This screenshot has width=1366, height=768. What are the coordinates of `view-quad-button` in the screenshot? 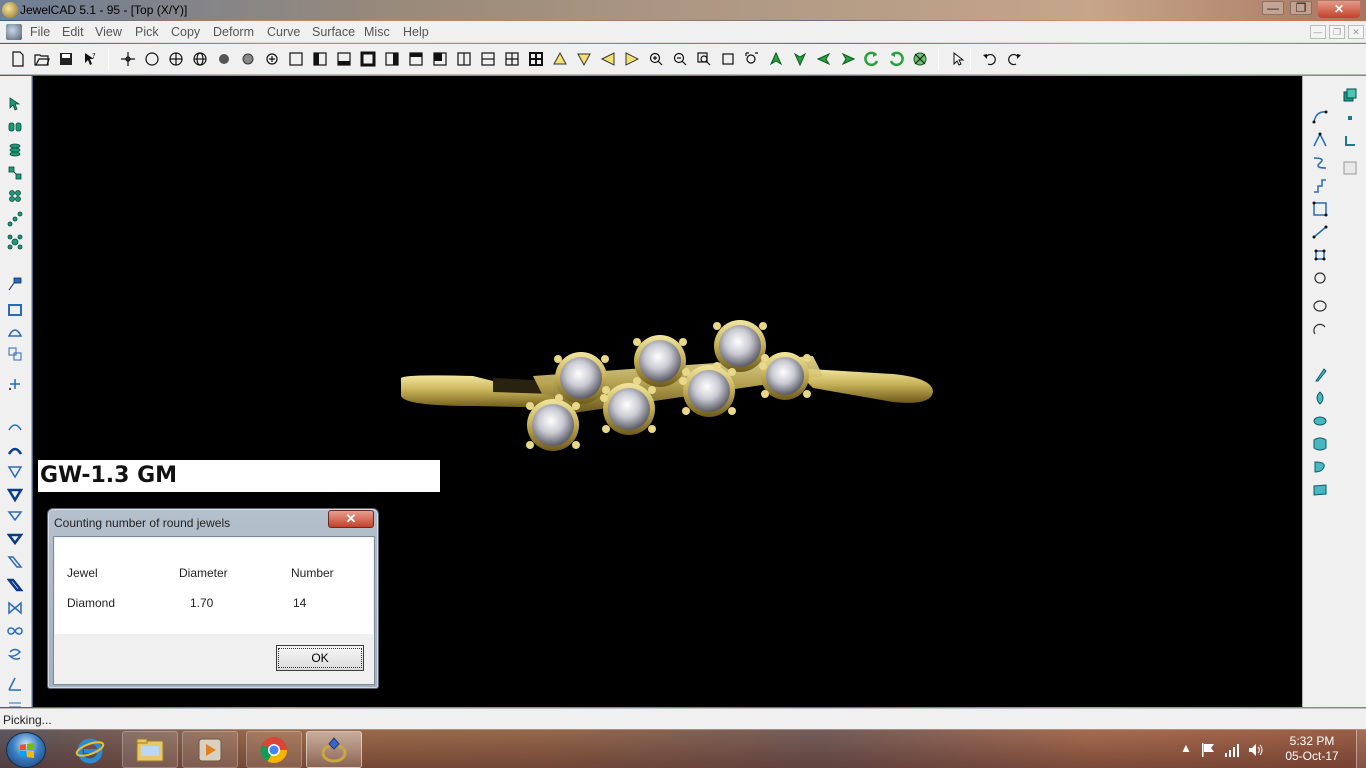 It's located at (512, 59).